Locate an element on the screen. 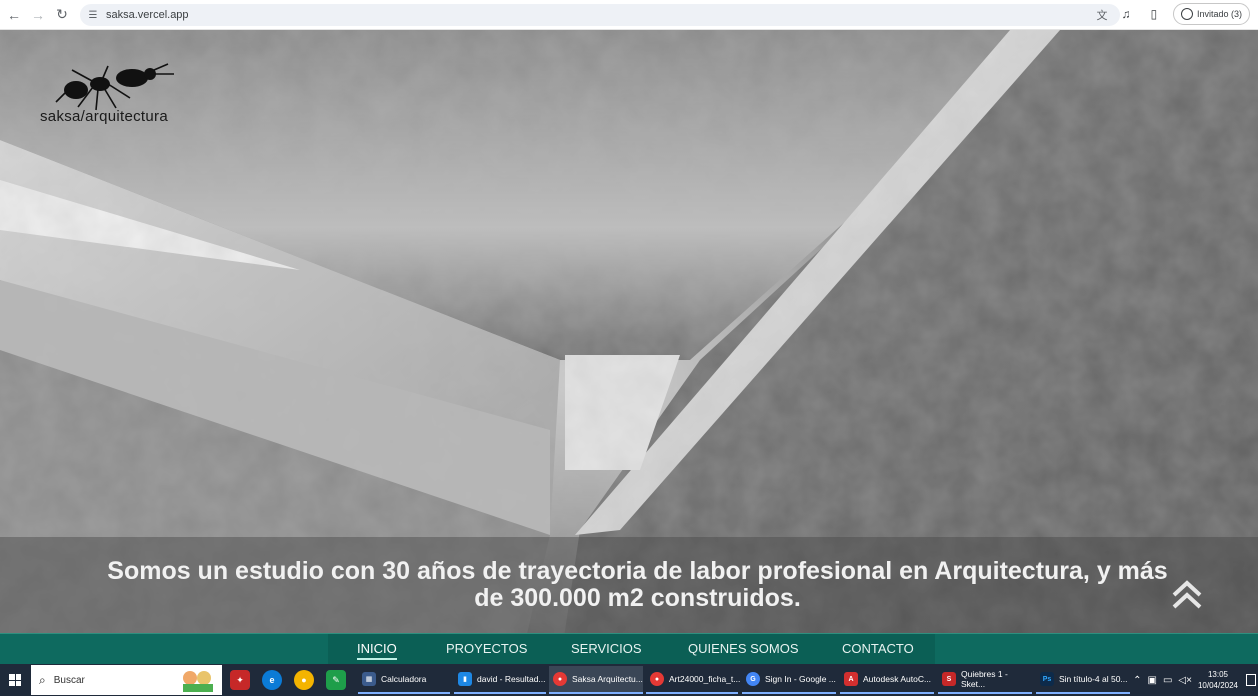 The image size is (1258, 696). media-controls-icon: ♫ is located at coordinates (1126, 14).